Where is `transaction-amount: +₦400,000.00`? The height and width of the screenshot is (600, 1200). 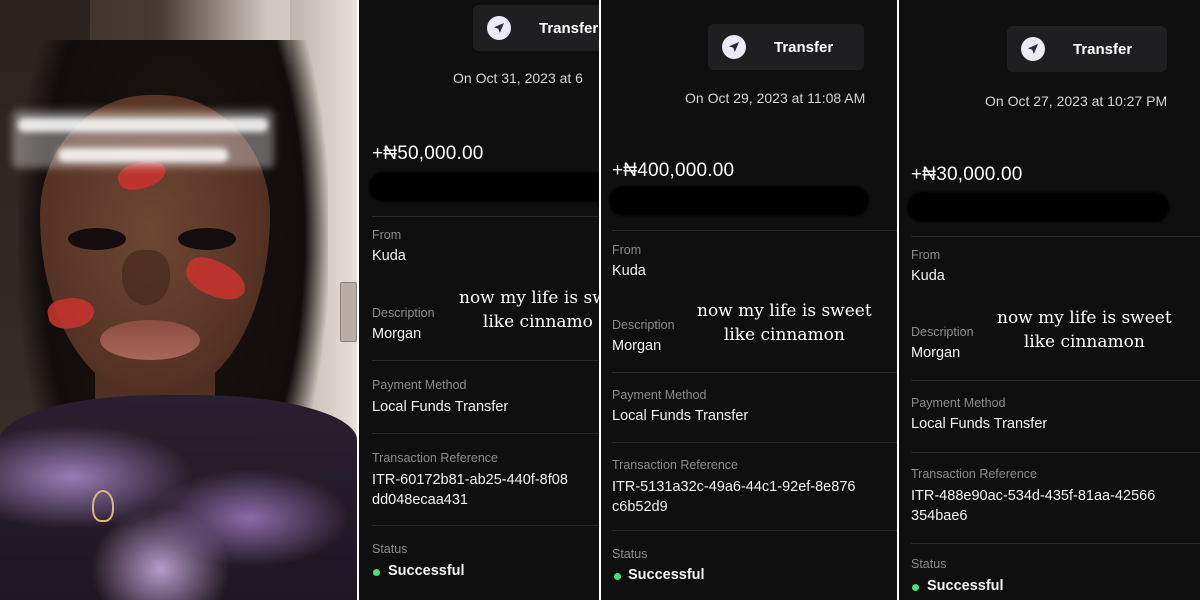 transaction-amount: +₦400,000.00 is located at coordinates (673, 170).